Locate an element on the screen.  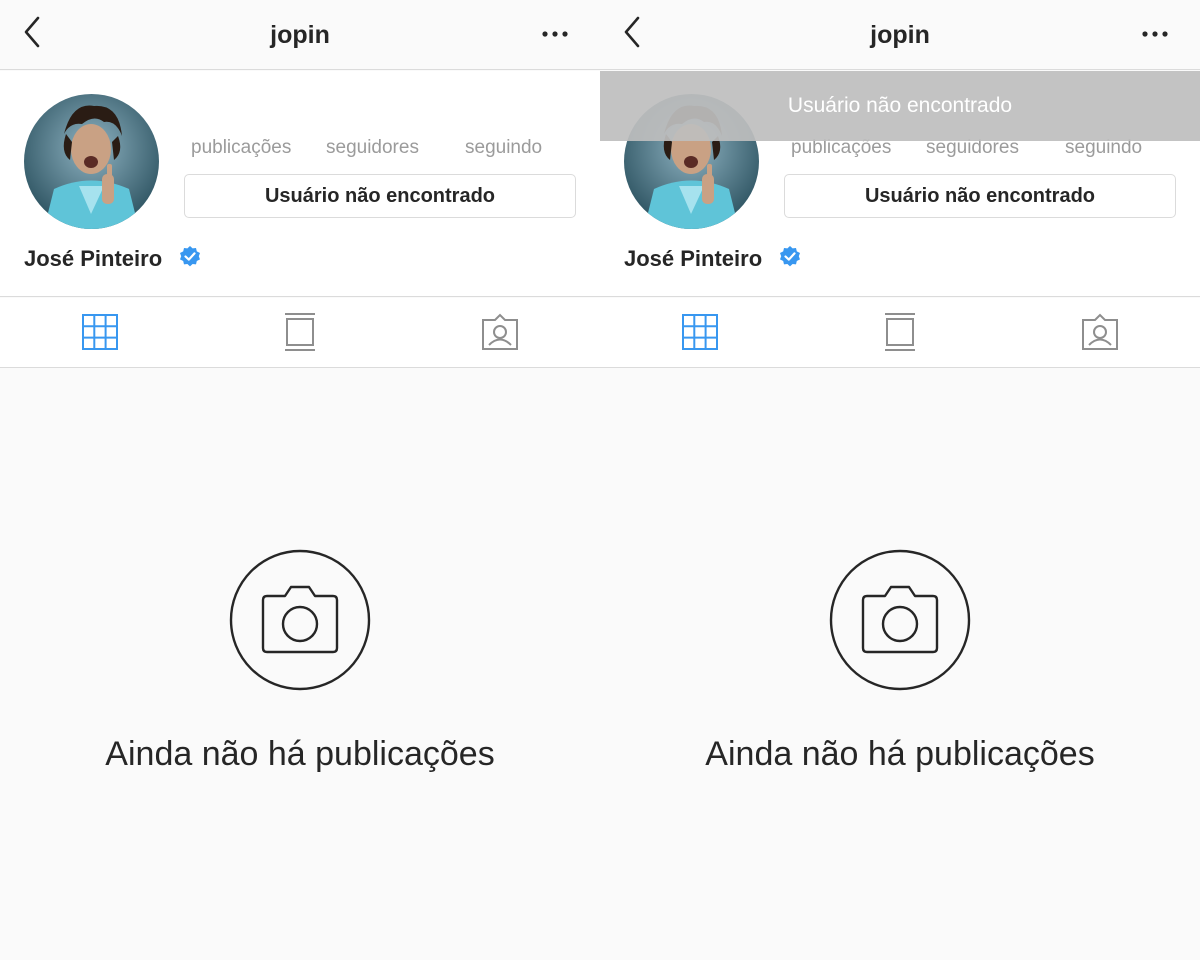
avatar is located at coordinates (91, 161).